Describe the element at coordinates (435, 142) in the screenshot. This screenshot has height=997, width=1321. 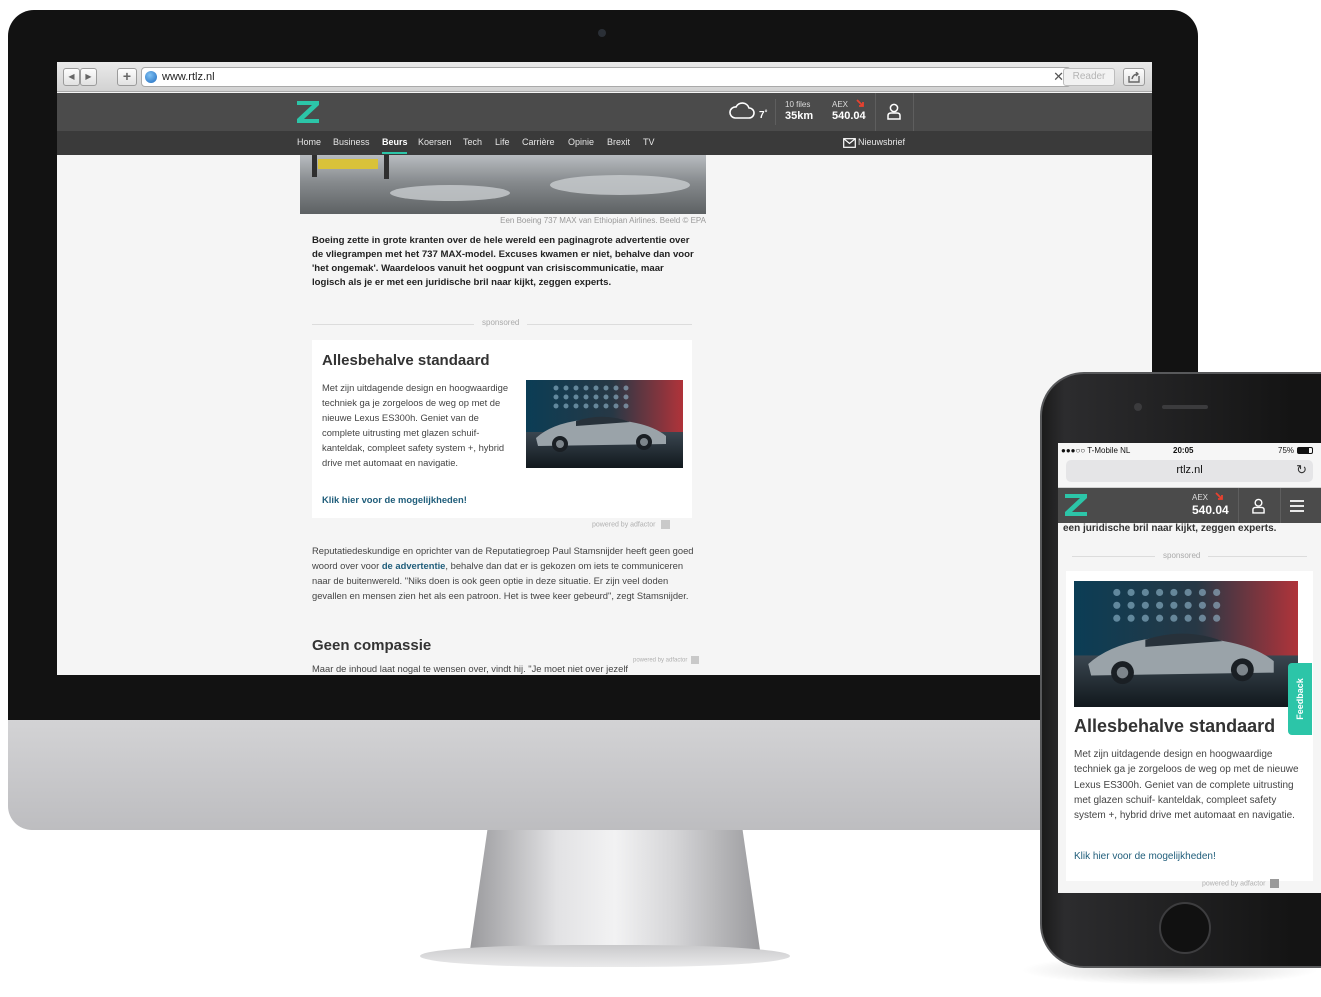
I see `nav-item-koersen: Koersen` at that location.